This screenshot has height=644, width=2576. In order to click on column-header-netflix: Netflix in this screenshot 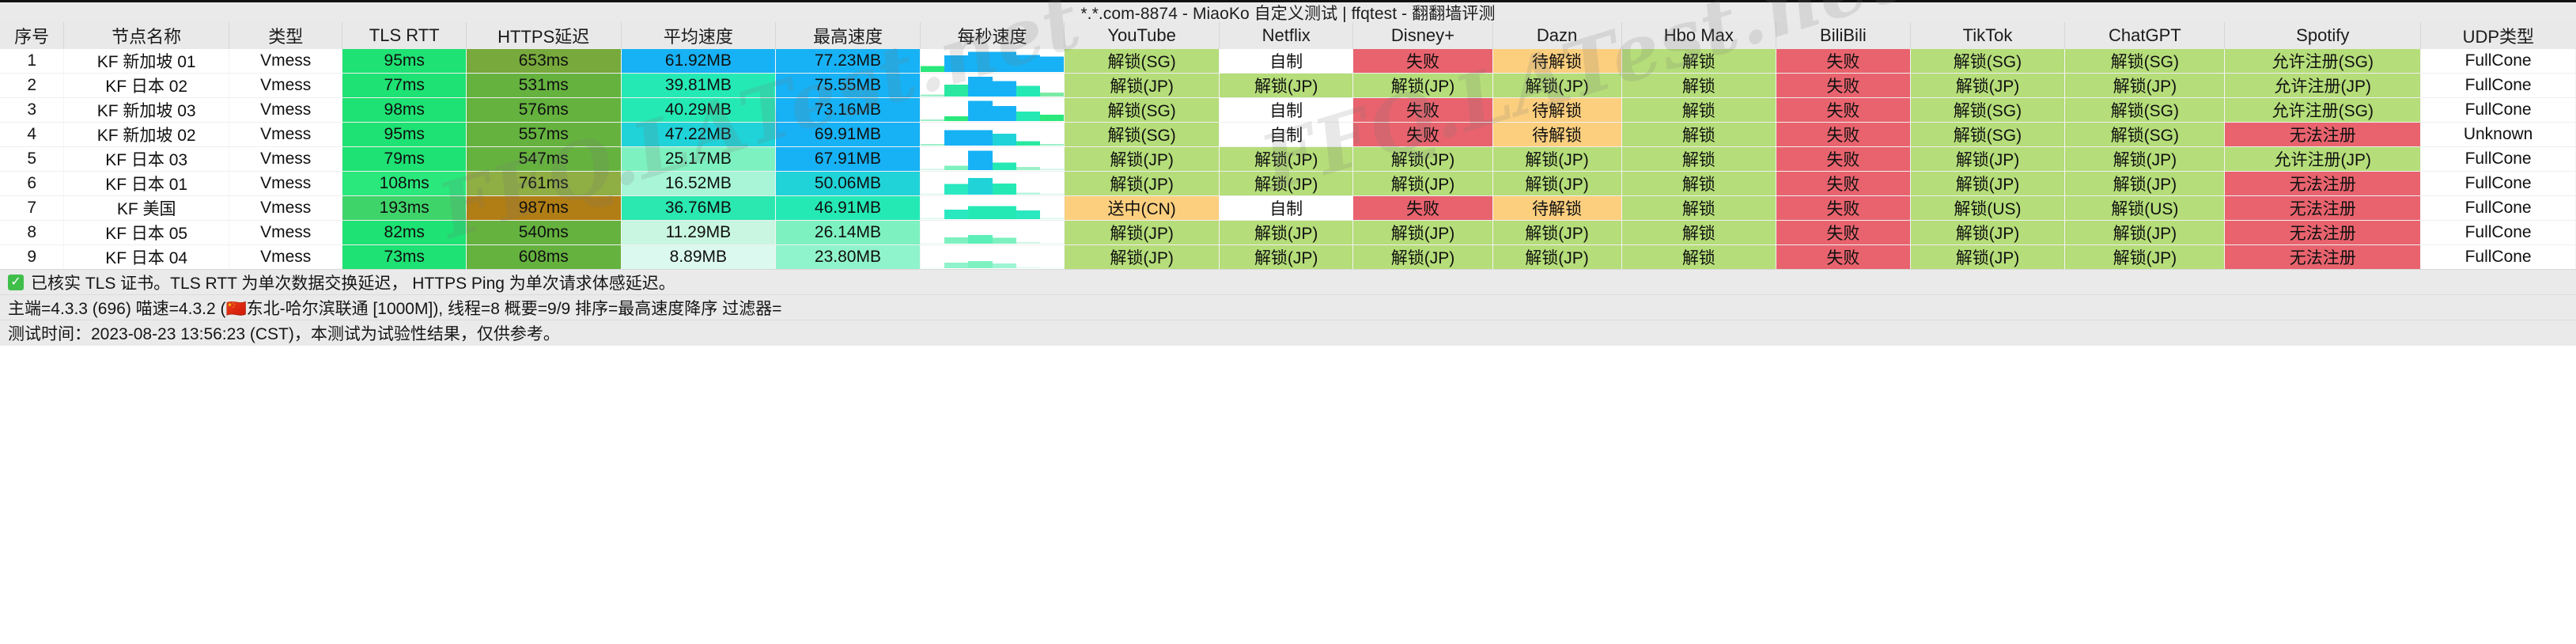, I will do `click(1287, 35)`.